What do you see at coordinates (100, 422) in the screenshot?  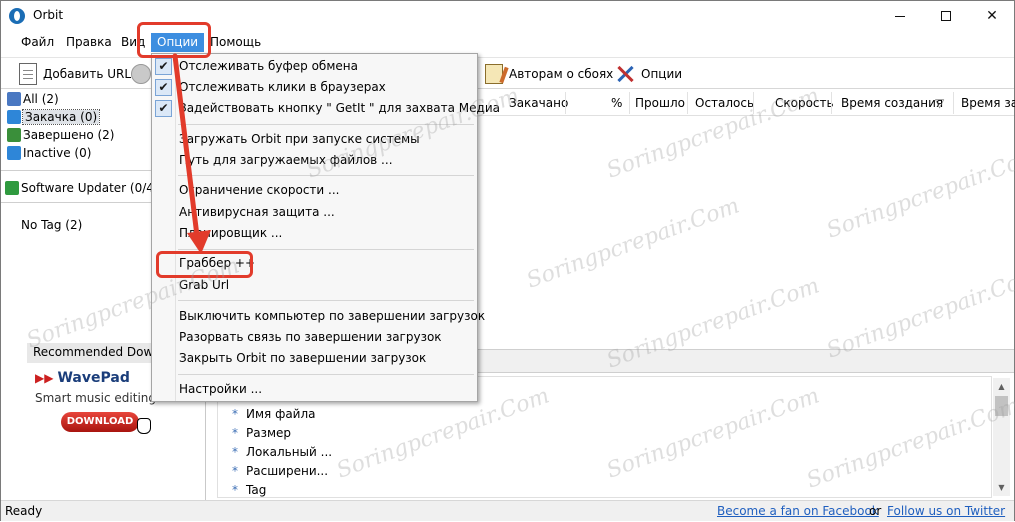 I see `download-button: DOWNLOAD` at bounding box center [100, 422].